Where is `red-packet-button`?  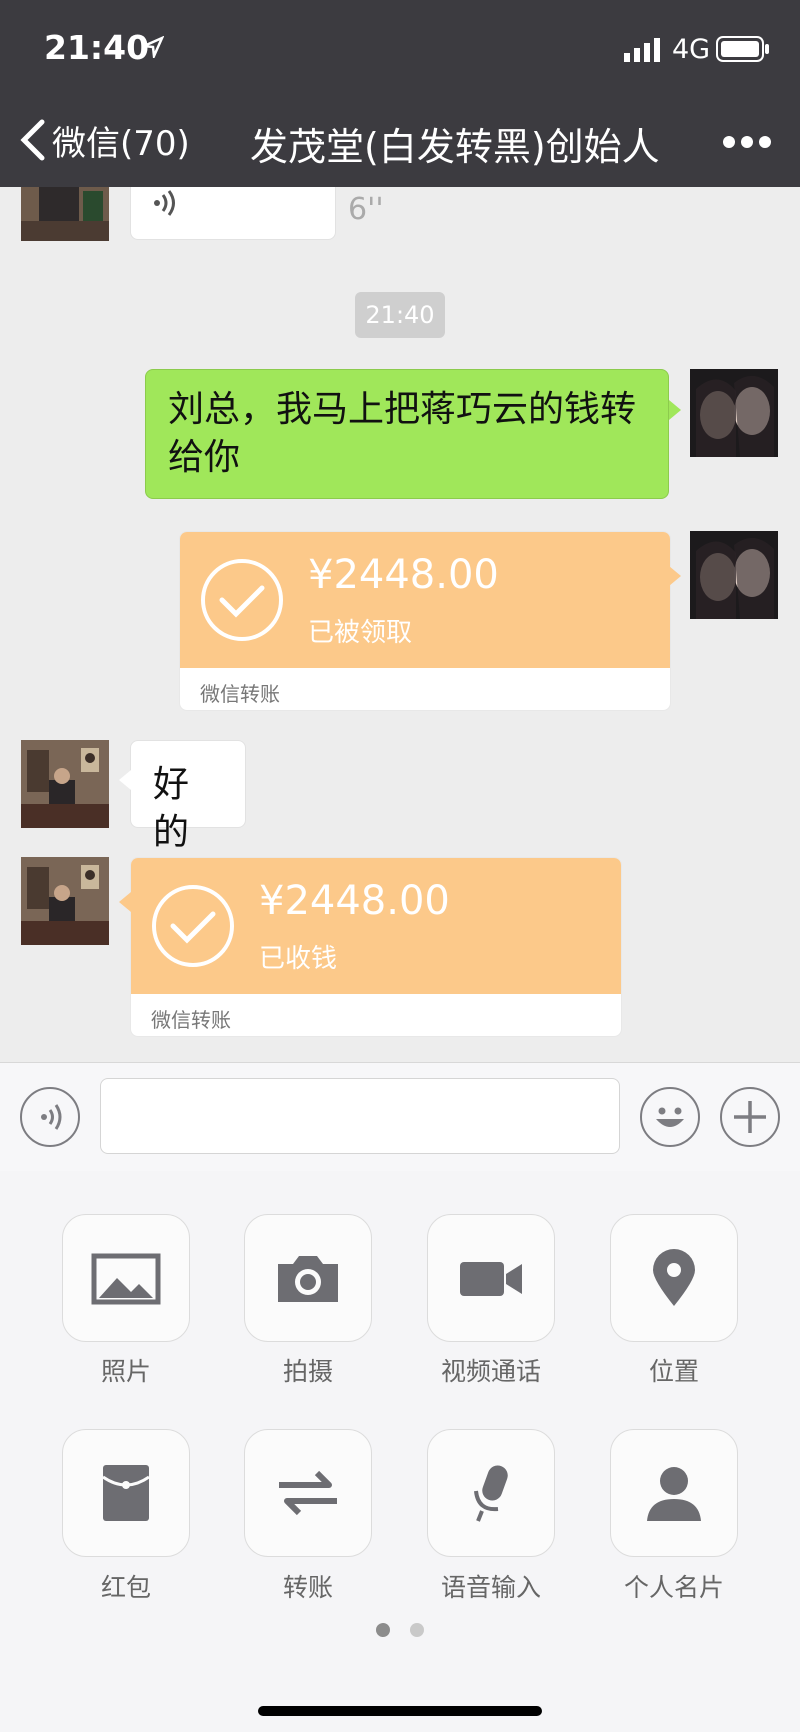
red-packet-button is located at coordinates (126, 1493).